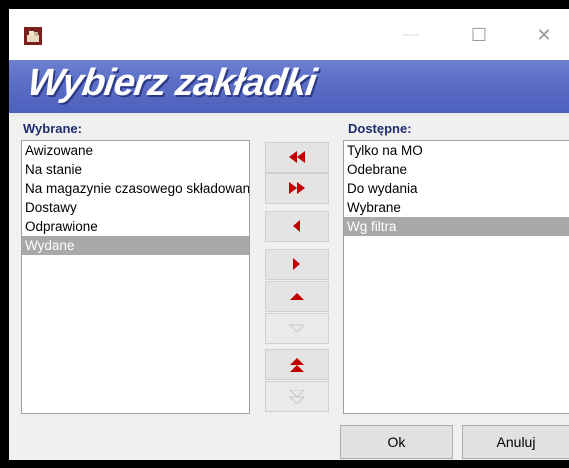 The width and height of the screenshot is (569, 468). Describe the element at coordinates (380, 128) in the screenshot. I see `available-label: Dostępne:` at that location.